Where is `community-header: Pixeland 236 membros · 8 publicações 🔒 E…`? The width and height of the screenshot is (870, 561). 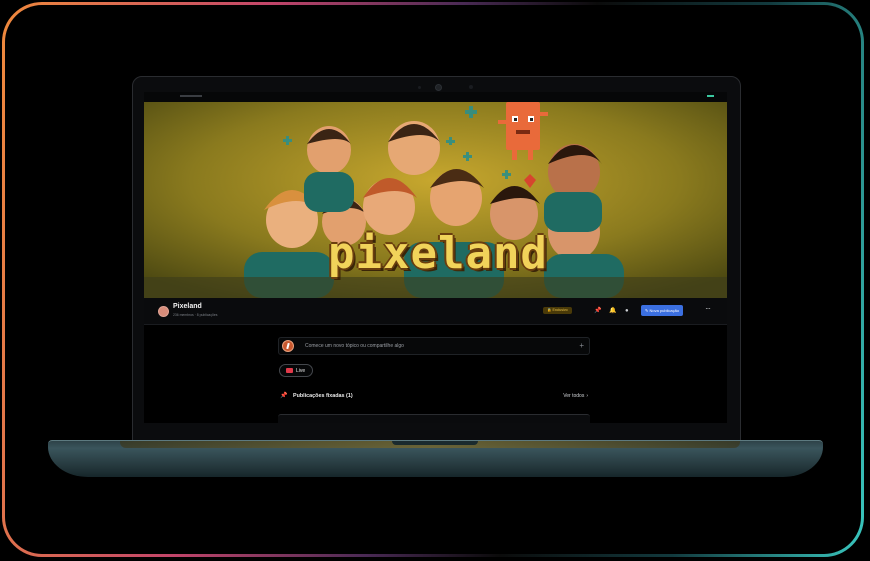
community-header: Pixeland 236 membros · 8 publicações 🔒 E… is located at coordinates (435, 311).